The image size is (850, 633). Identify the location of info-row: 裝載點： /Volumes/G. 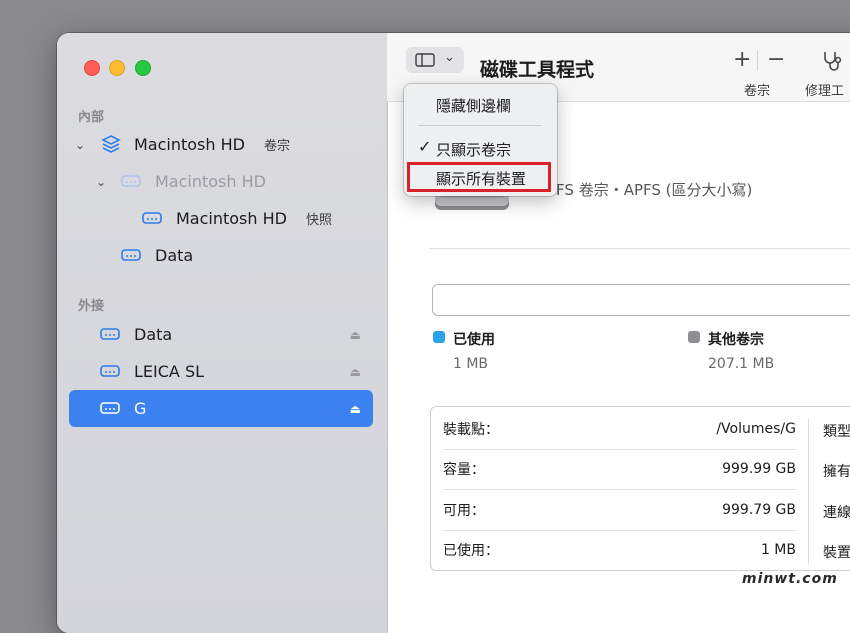
(619, 429).